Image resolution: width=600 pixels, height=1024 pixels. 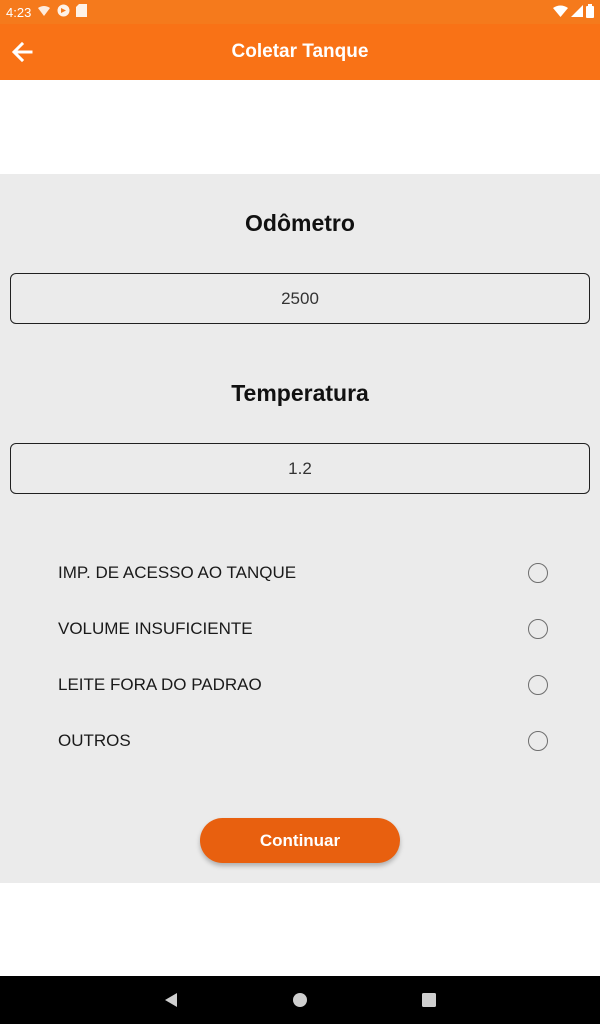 I want to click on option-row-volume-insuficiente: VOLUME INSUFICIENTE, so click(x=303, y=629).